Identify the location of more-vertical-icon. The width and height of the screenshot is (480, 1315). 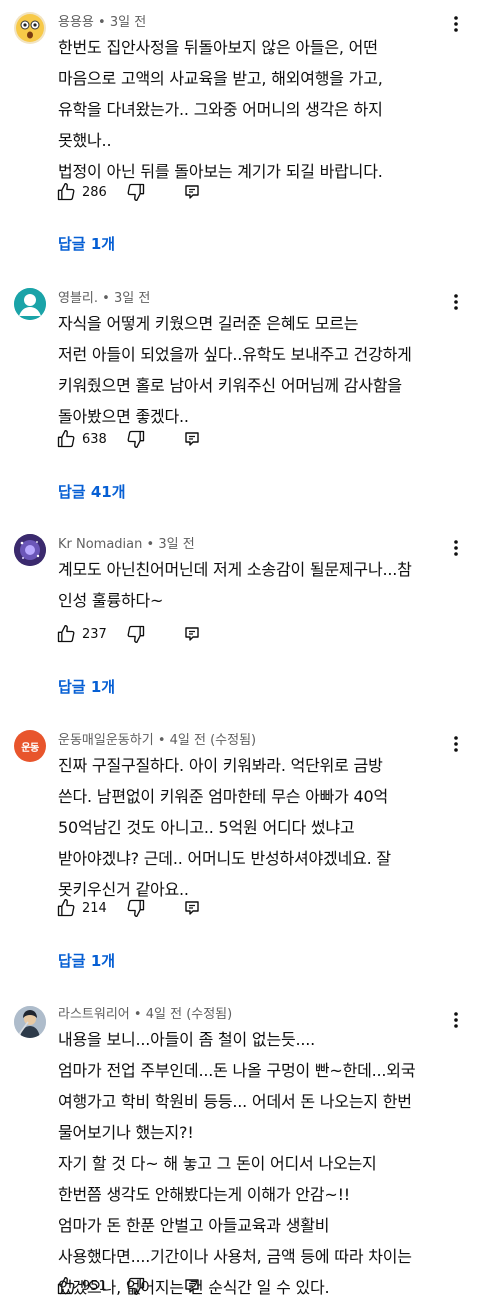
(456, 24).